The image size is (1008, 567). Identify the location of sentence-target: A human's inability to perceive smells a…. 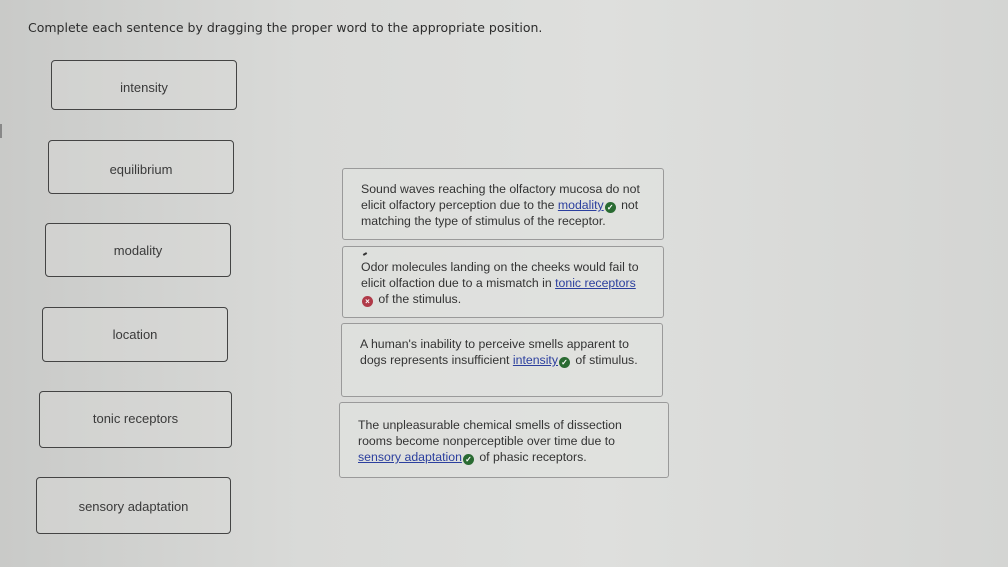
(502, 360).